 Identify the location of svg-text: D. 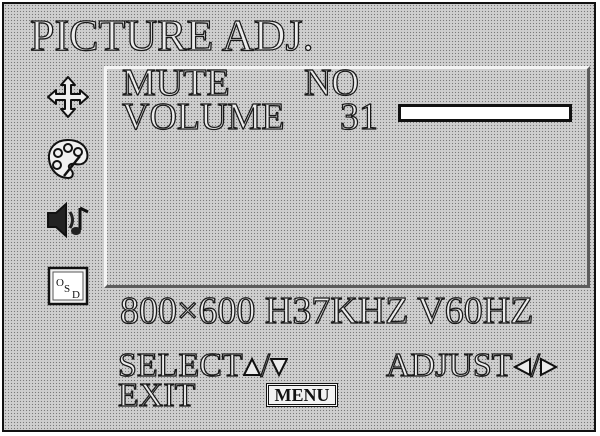
(76, 295).